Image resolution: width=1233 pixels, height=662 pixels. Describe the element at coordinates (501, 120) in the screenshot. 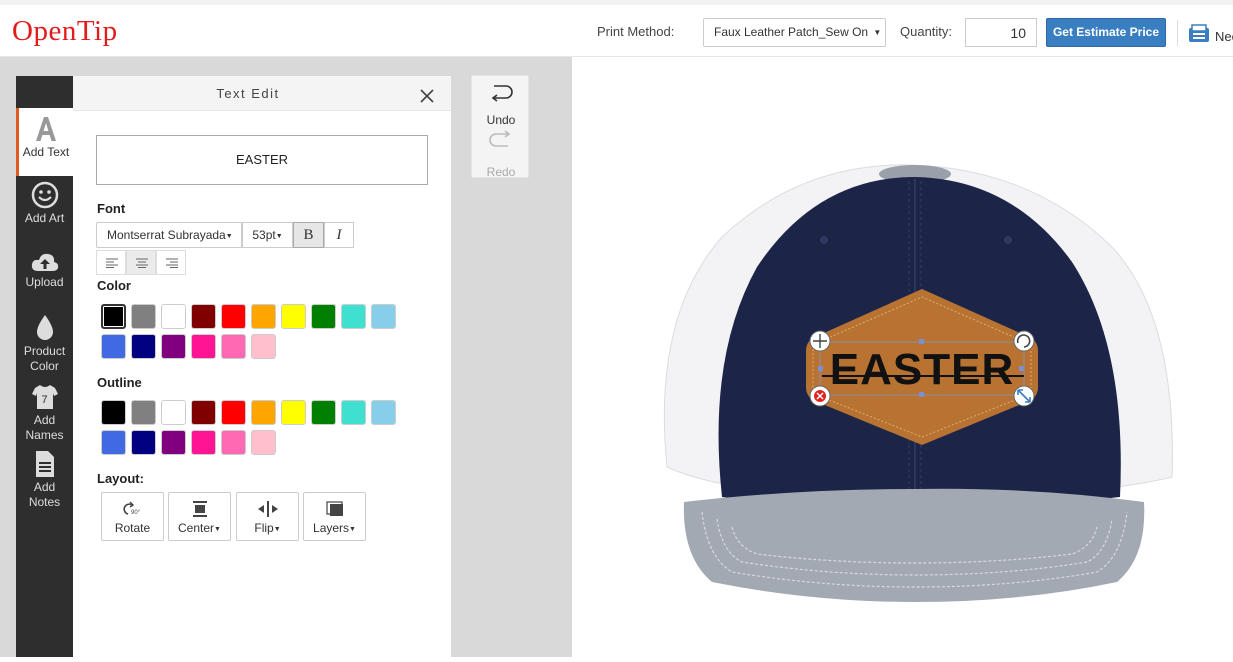

I see `undo-button: Undo` at that location.